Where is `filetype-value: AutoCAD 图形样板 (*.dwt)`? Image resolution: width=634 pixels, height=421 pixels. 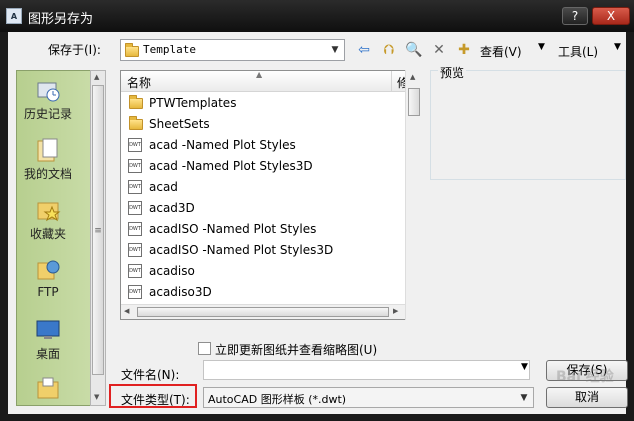
filetype-value: AutoCAD 图形样板 (*.dwt) is located at coordinates (277, 399).